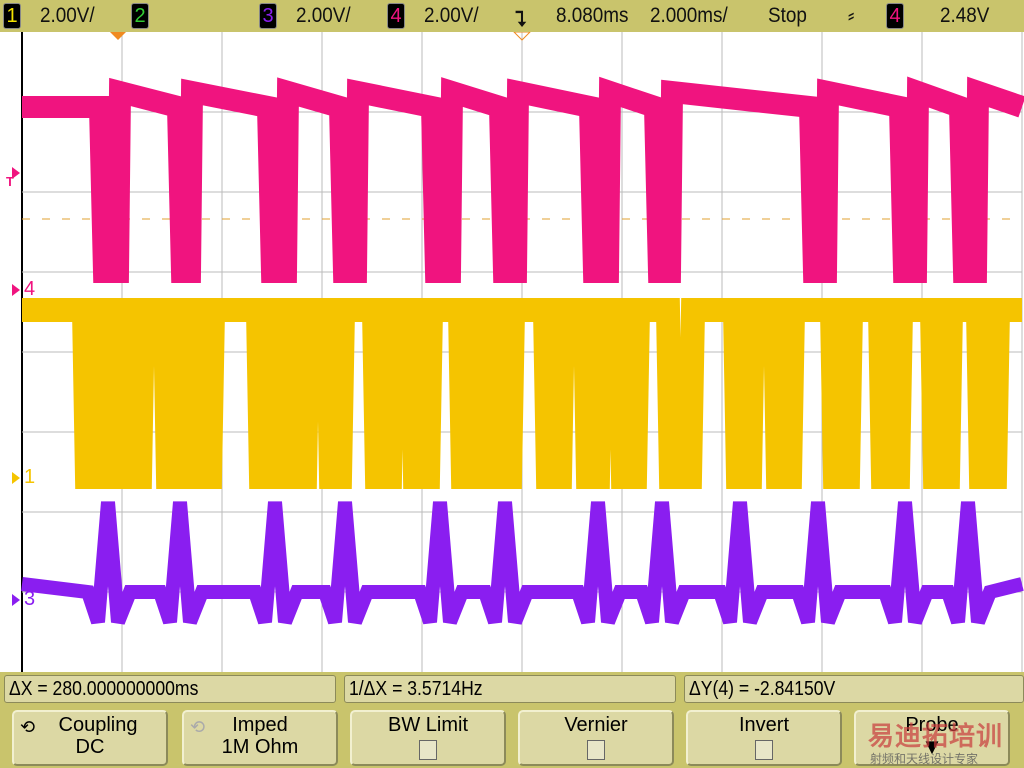 Image resolution: width=1024 pixels, height=768 pixels. Describe the element at coordinates (764, 738) in the screenshot. I see `invert-softkey: Invert` at that location.